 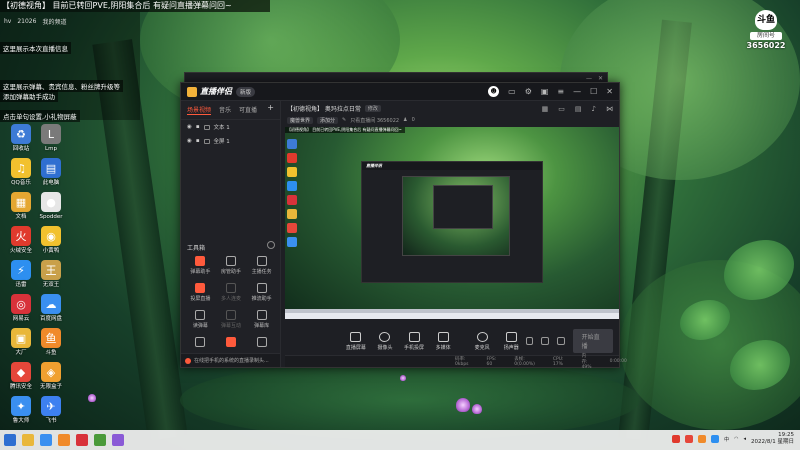 What do you see at coordinates (400, 440) in the screenshot?
I see `windows-taskbar: 中 ◠ ◂ 19:25 2022/8/1 星期日` at bounding box center [400, 440].